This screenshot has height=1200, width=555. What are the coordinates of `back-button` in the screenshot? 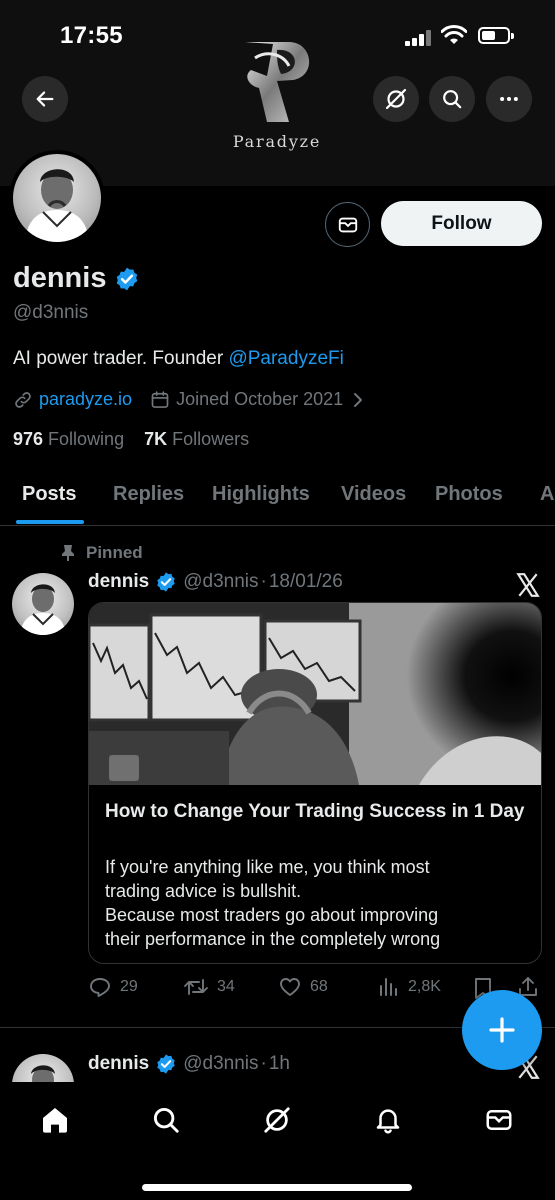 It's located at (45, 99).